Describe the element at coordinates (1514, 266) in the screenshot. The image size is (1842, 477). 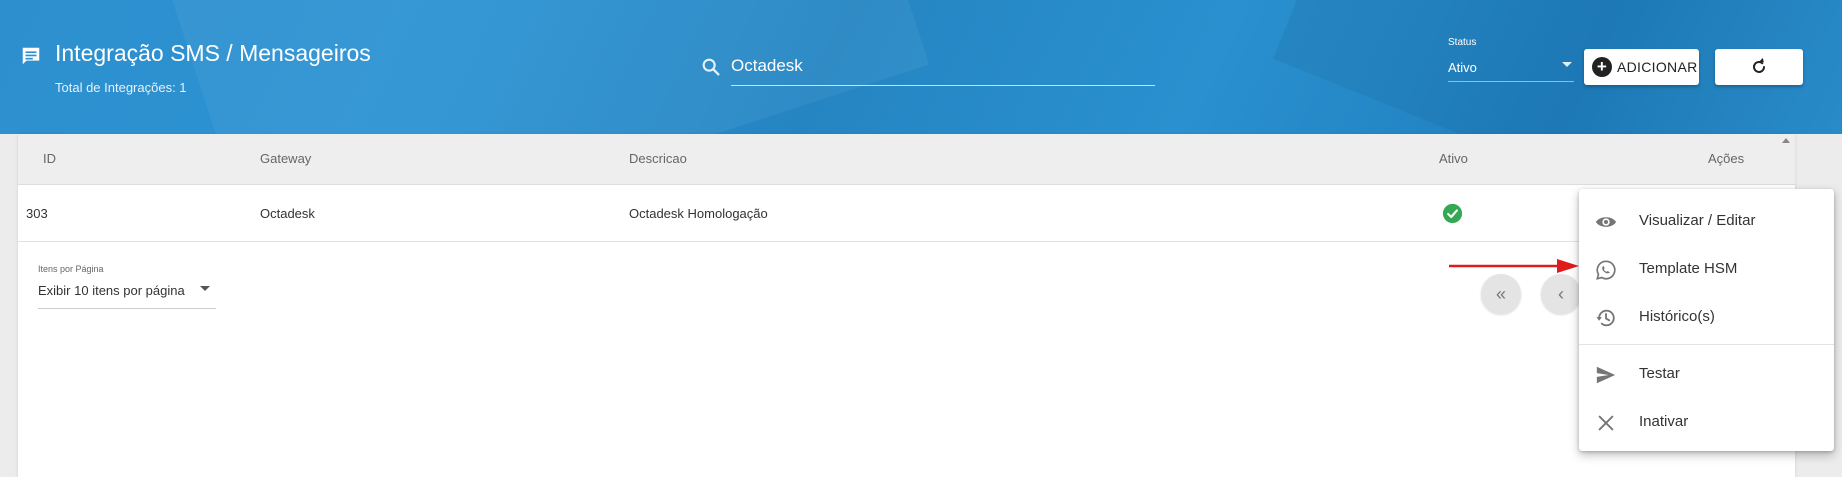
I see `red-arrow-annotation` at that location.